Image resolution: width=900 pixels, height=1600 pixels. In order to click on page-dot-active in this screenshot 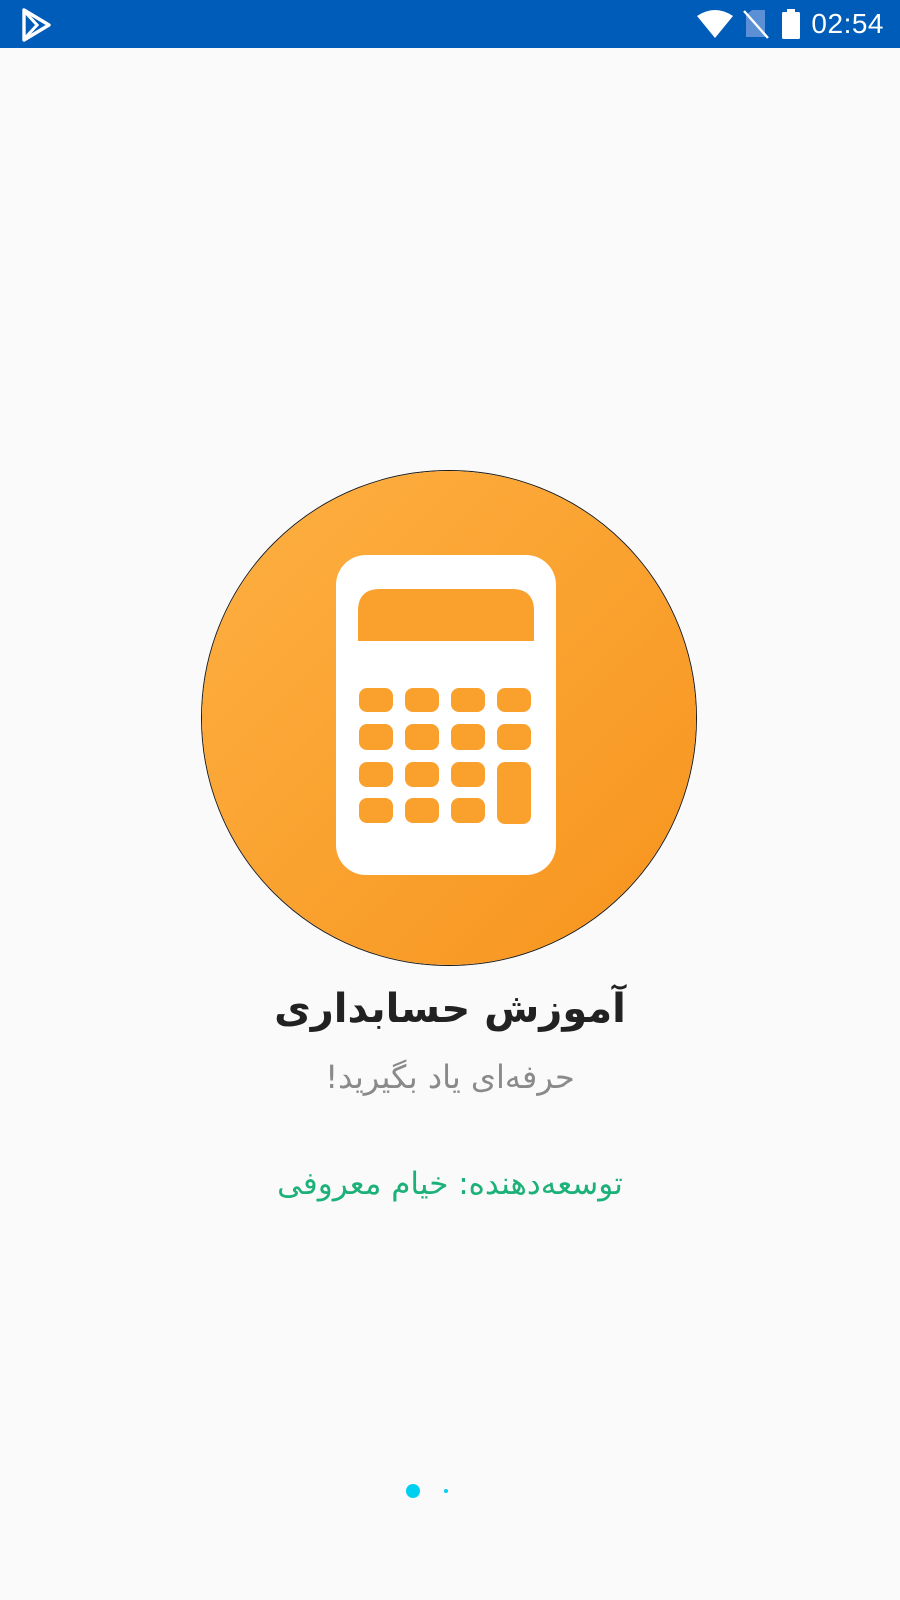, I will do `click(413, 1491)`.